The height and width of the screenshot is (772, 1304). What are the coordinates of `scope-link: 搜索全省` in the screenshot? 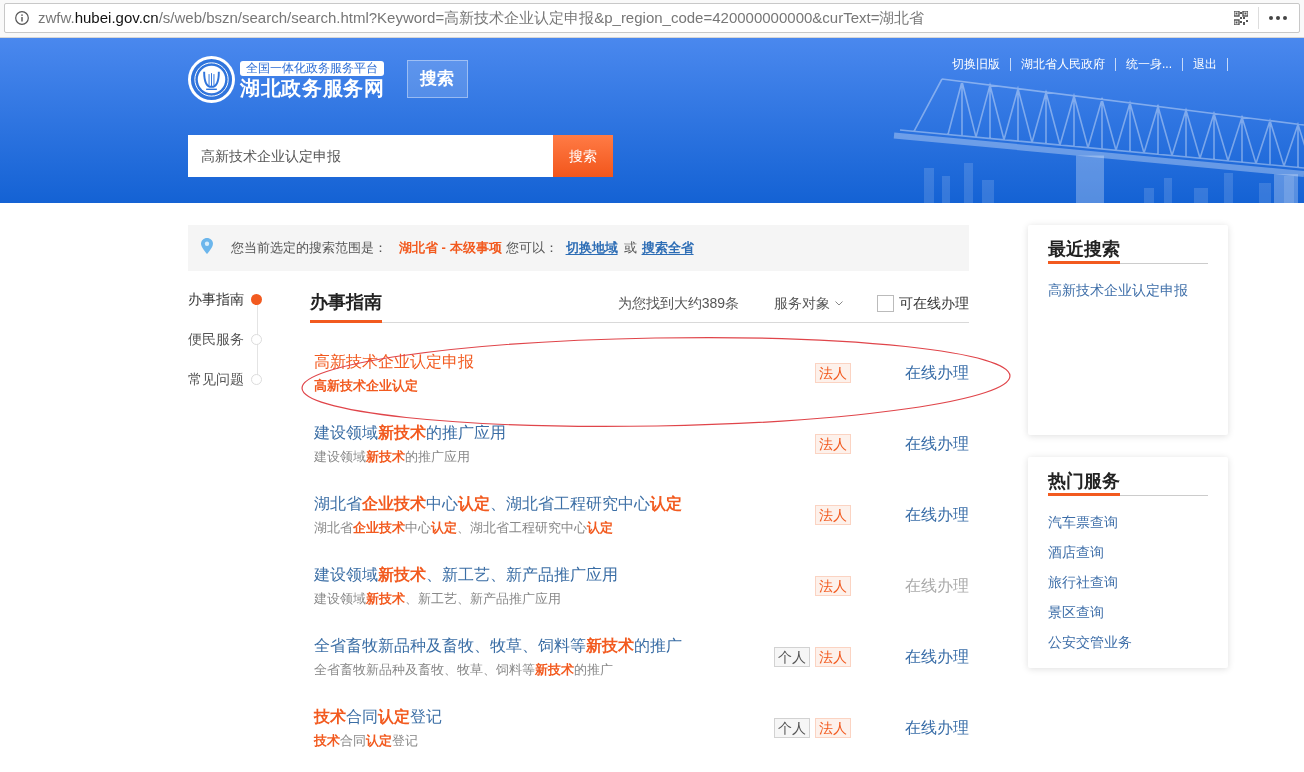 It's located at (667, 248).